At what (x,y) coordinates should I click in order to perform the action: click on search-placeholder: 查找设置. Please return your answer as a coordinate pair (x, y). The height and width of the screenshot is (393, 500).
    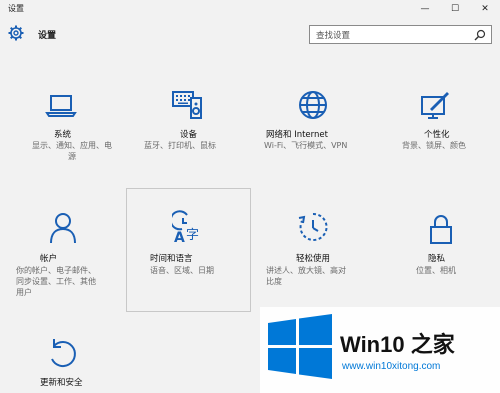
    Looking at the image, I should click on (333, 36).